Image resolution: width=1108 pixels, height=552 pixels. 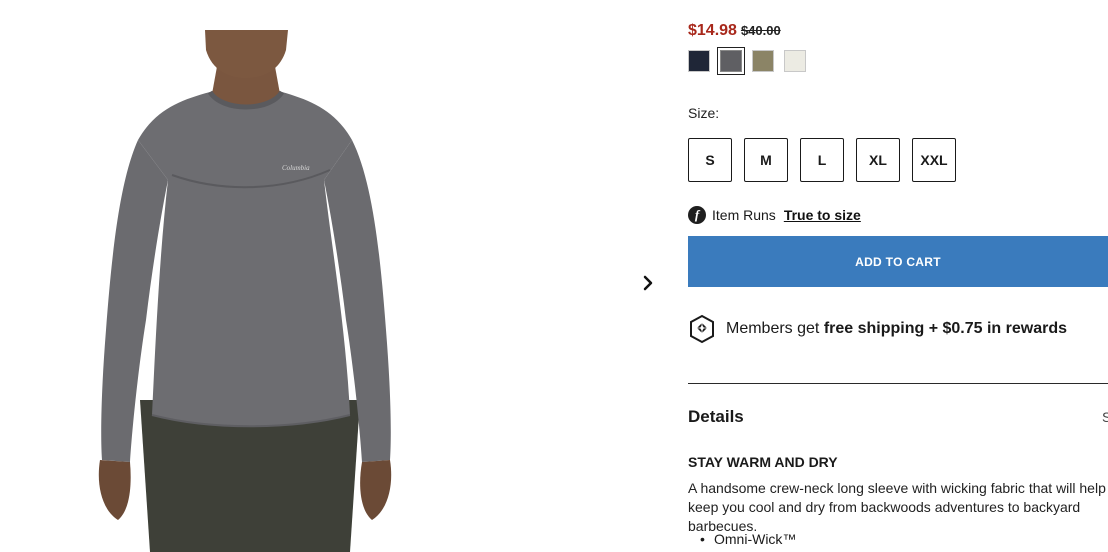 I want to click on details-subheading: STAY WARM AND DRY, so click(x=763, y=462).